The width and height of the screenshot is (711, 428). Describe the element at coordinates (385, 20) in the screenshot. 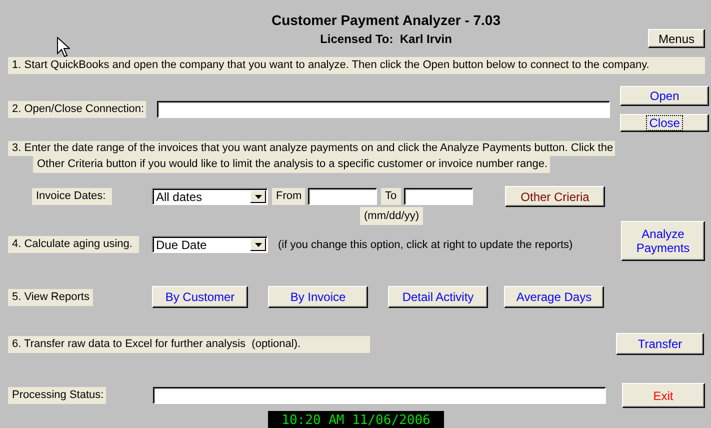

I see `app-title: Customer Payment Analyzer - 7.03` at that location.